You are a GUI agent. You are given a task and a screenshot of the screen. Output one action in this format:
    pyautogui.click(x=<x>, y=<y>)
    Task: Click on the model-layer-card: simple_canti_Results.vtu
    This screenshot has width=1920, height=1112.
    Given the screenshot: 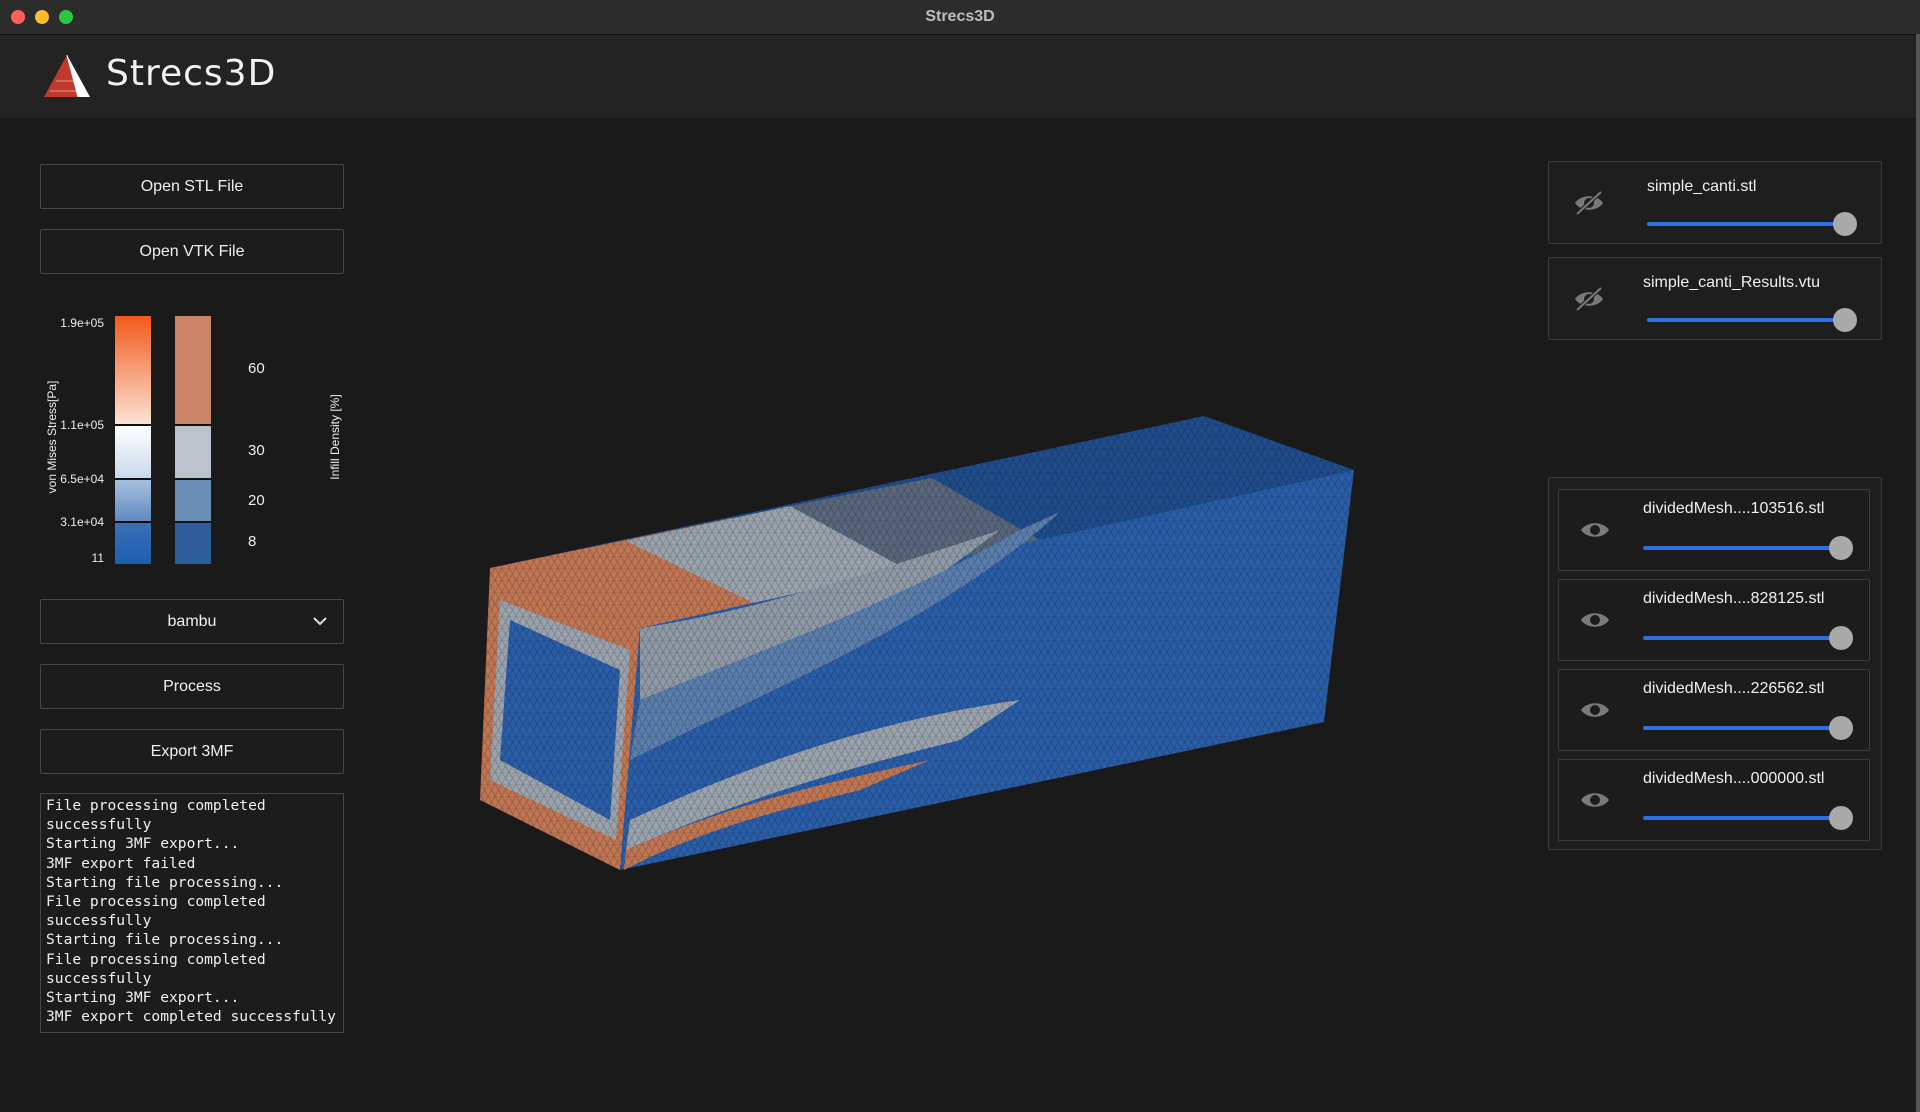 What is the action you would take?
    pyautogui.click(x=1715, y=298)
    